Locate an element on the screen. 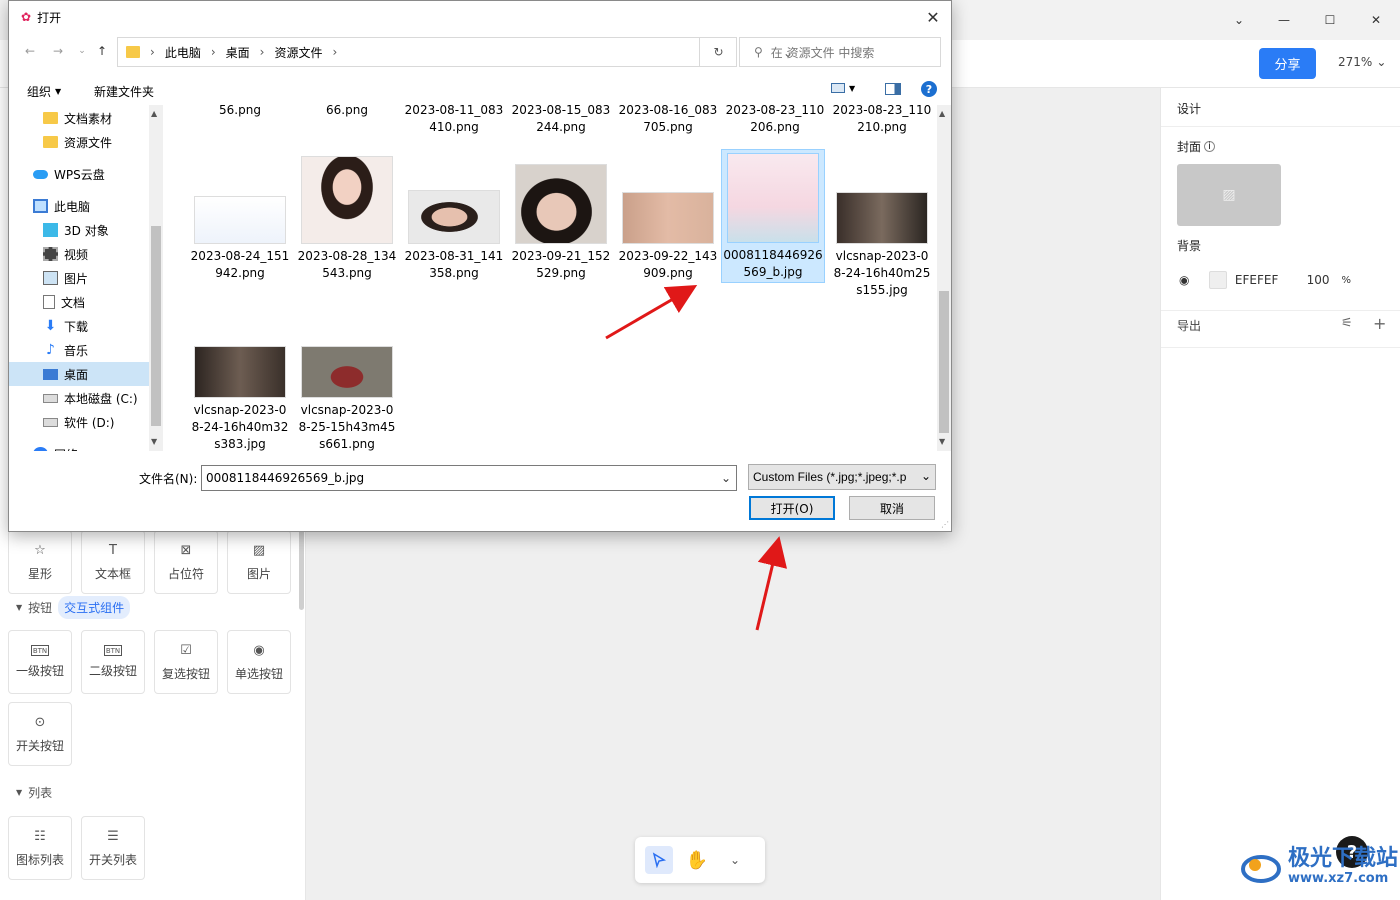 Image resolution: width=1400 pixels, height=900 pixels. tree-item: 网络 is located at coordinates (79, 446).